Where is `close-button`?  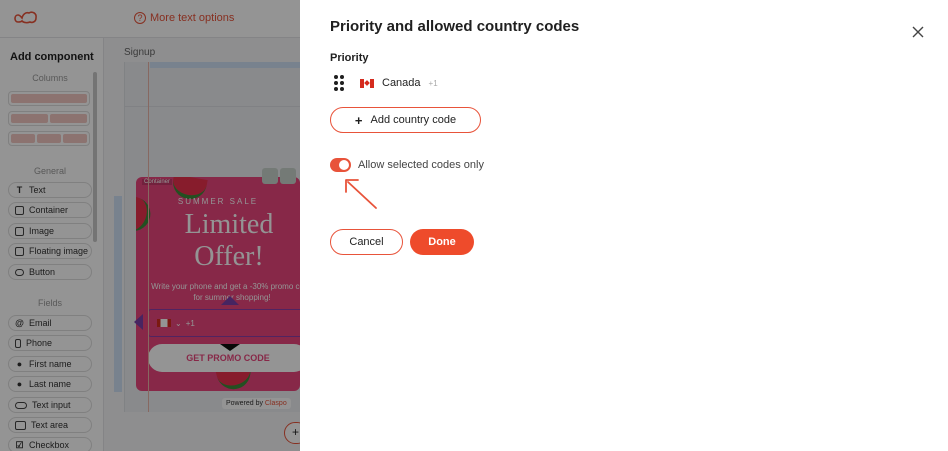 close-button is located at coordinates (918, 32).